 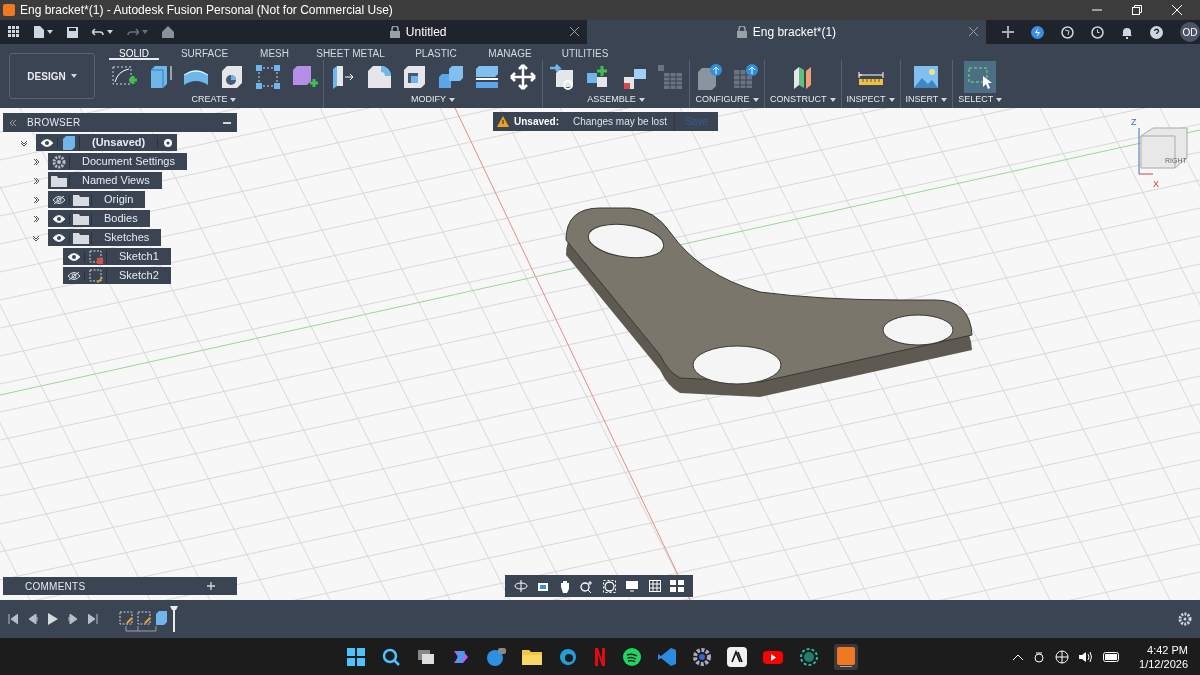 What do you see at coordinates (55, 586) in the screenshot?
I see `panel-title: COMMENTS` at bounding box center [55, 586].